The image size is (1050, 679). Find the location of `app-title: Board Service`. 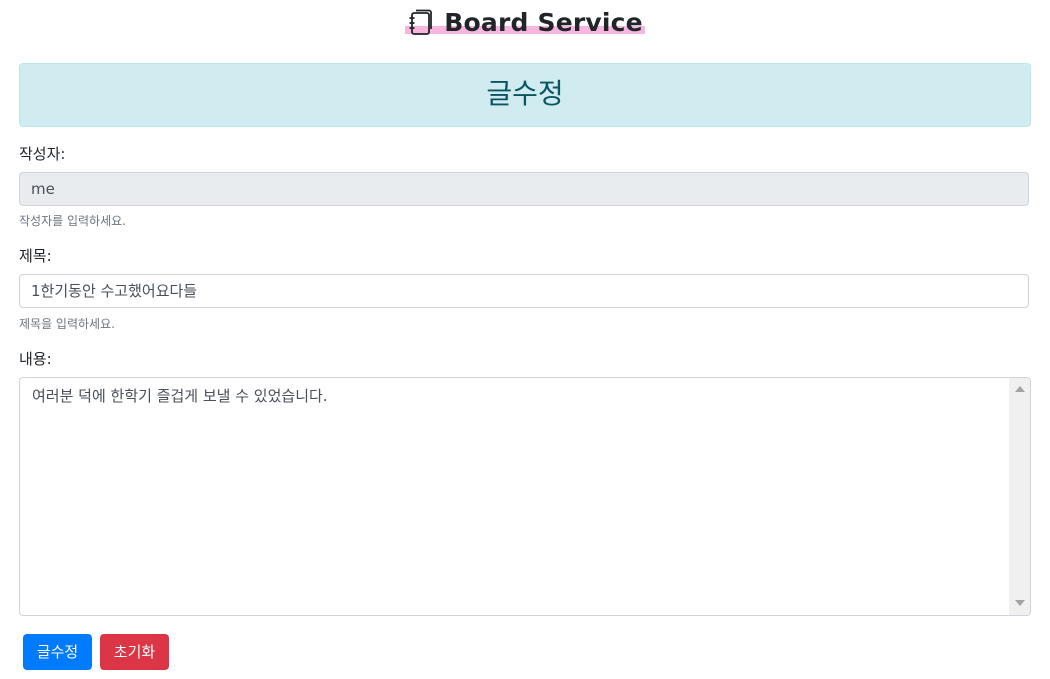

app-title: Board Service is located at coordinates (543, 22).